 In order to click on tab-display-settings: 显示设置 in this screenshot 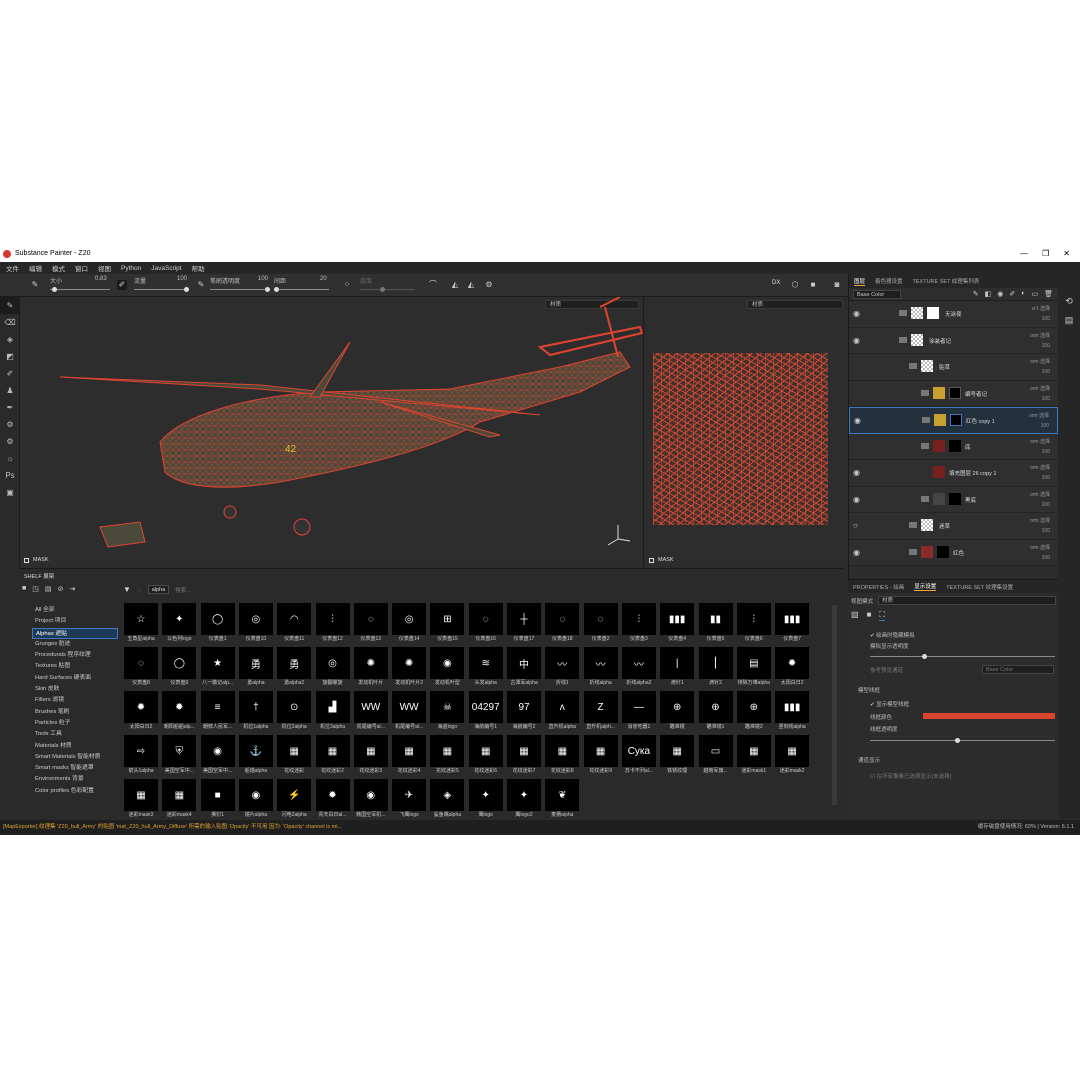, I will do `click(925, 586)`.